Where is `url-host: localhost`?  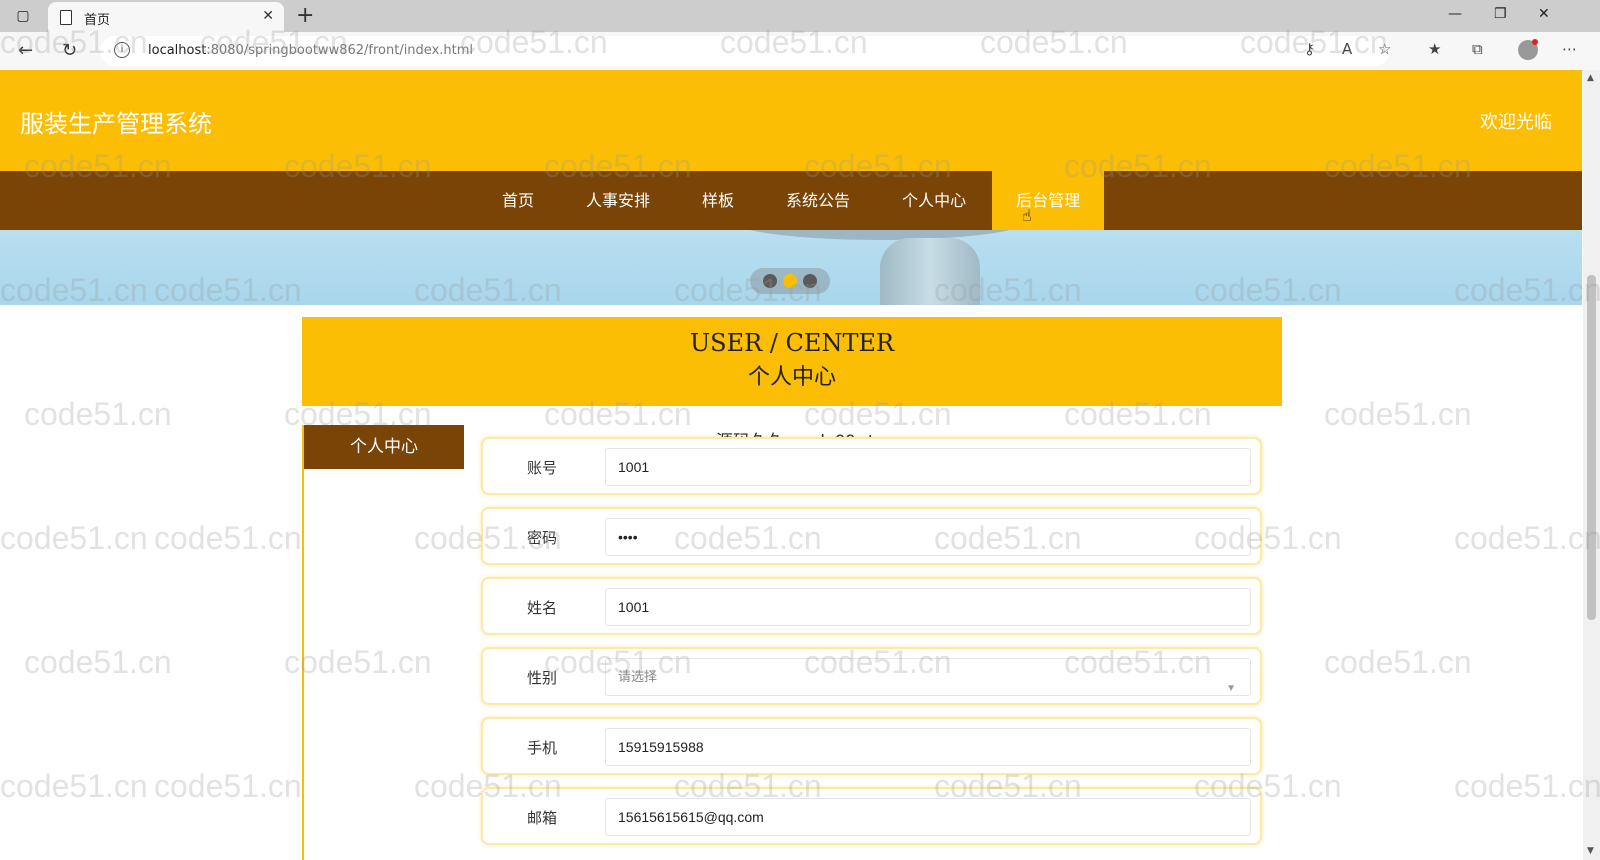
url-host: localhost is located at coordinates (177, 50).